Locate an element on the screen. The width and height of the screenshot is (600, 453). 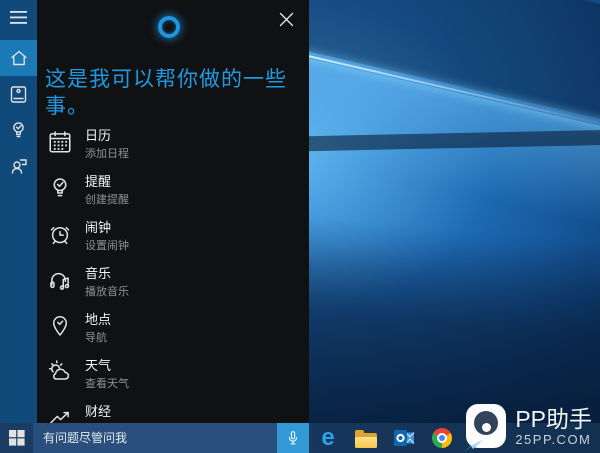
watermark-subtitle: 25PP.COM is located at coordinates (553, 439).